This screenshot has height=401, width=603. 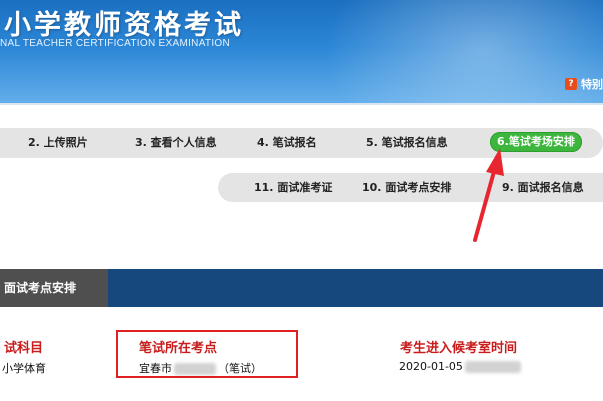 What do you see at coordinates (24, 368) in the screenshot?
I see `subject-value: 小学体育` at bounding box center [24, 368].